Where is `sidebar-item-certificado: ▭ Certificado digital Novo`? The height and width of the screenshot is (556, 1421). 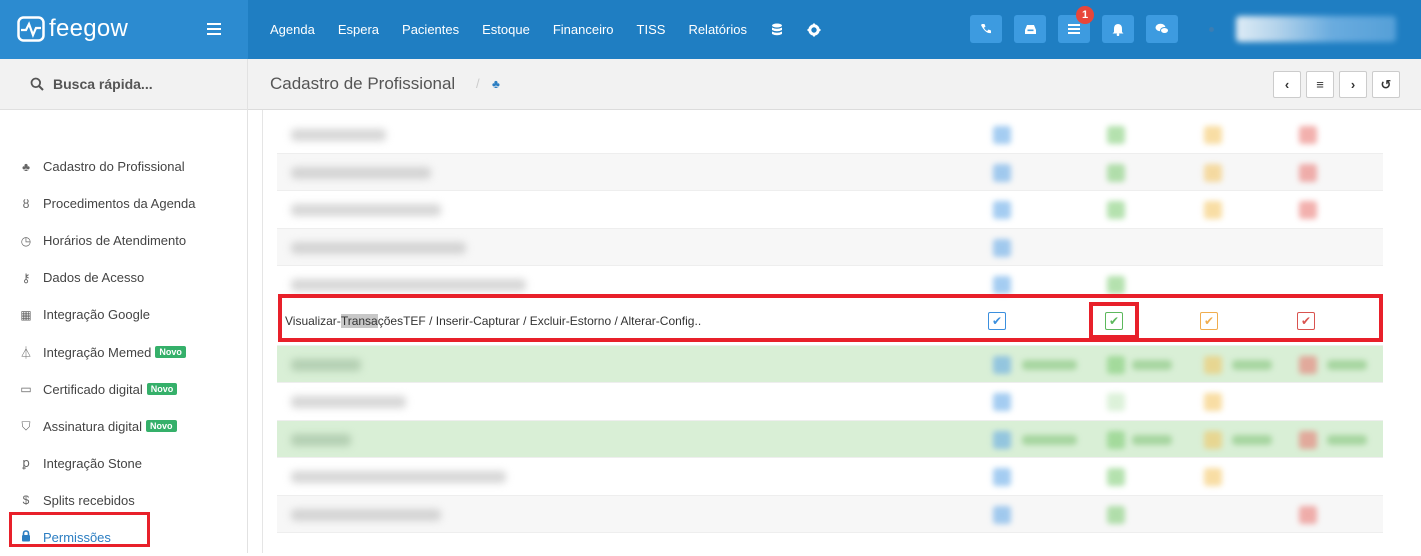
sidebar-item-certificado: ▭ Certificado digital Novo is located at coordinates (124, 389).